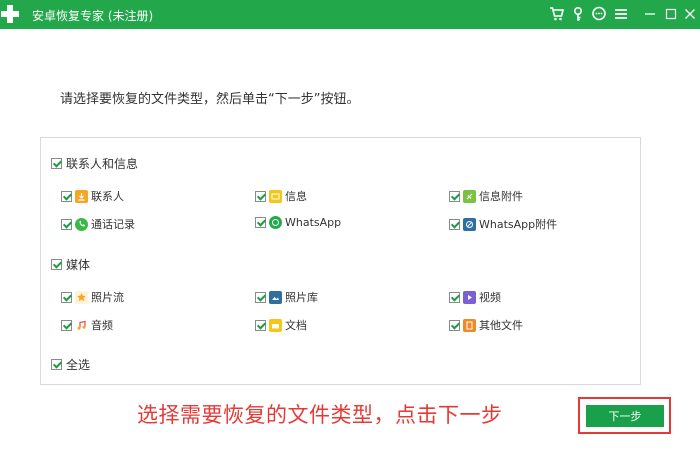 This screenshot has height=474, width=700. I want to click on item-messages: 信息, so click(281, 196).